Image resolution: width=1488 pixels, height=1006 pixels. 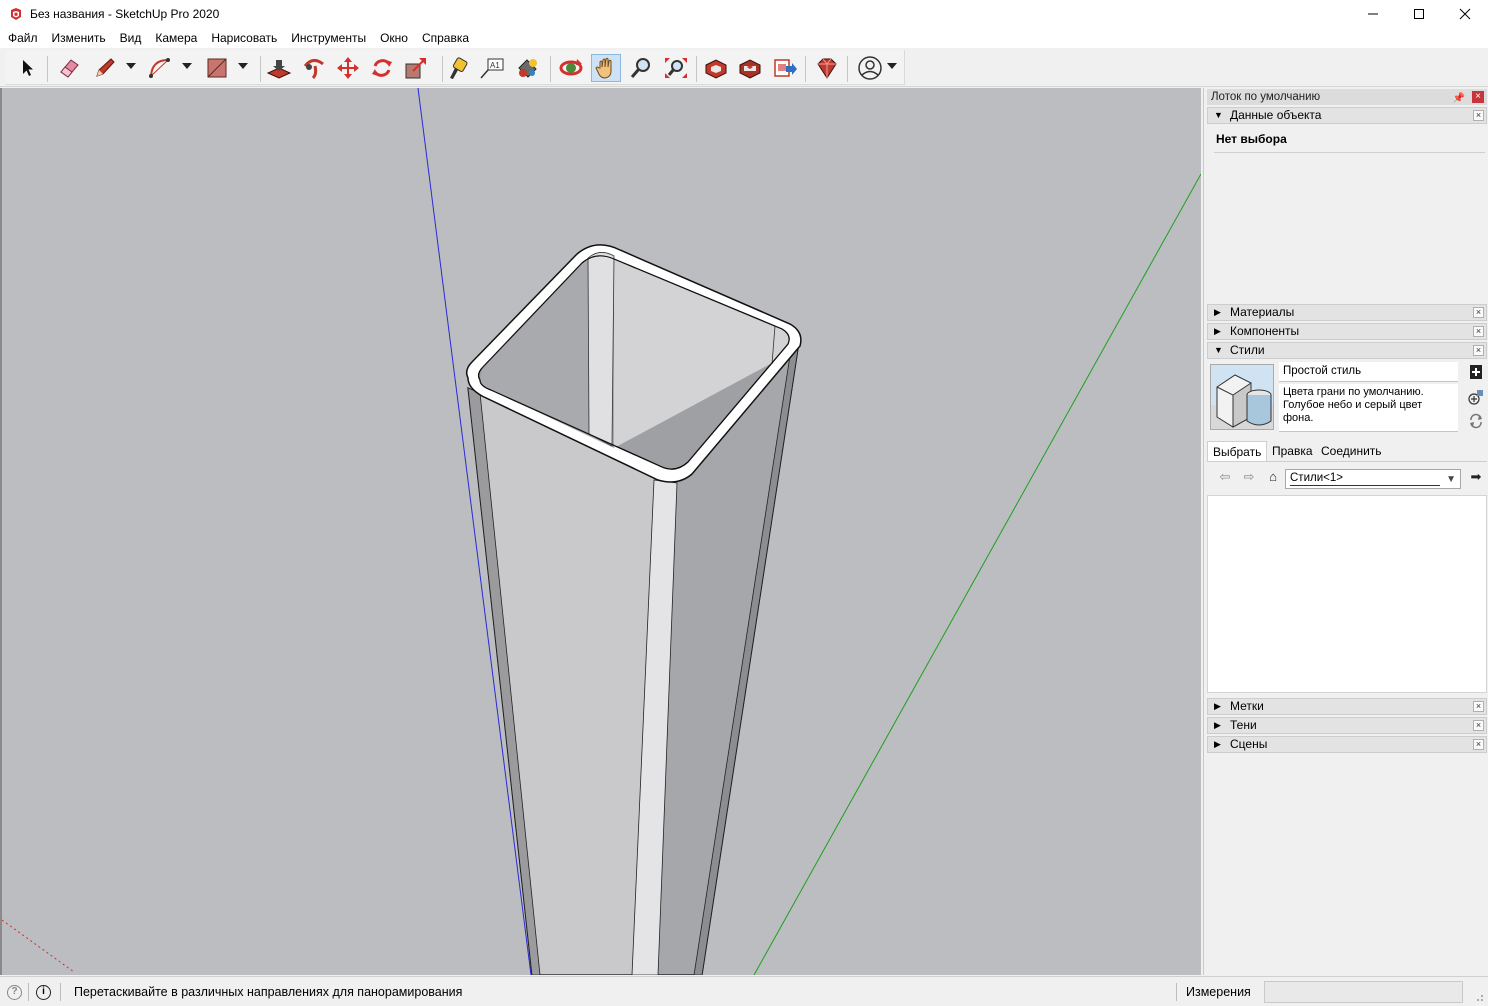 I want to click on eraser-tool-button, so click(x=69, y=68).